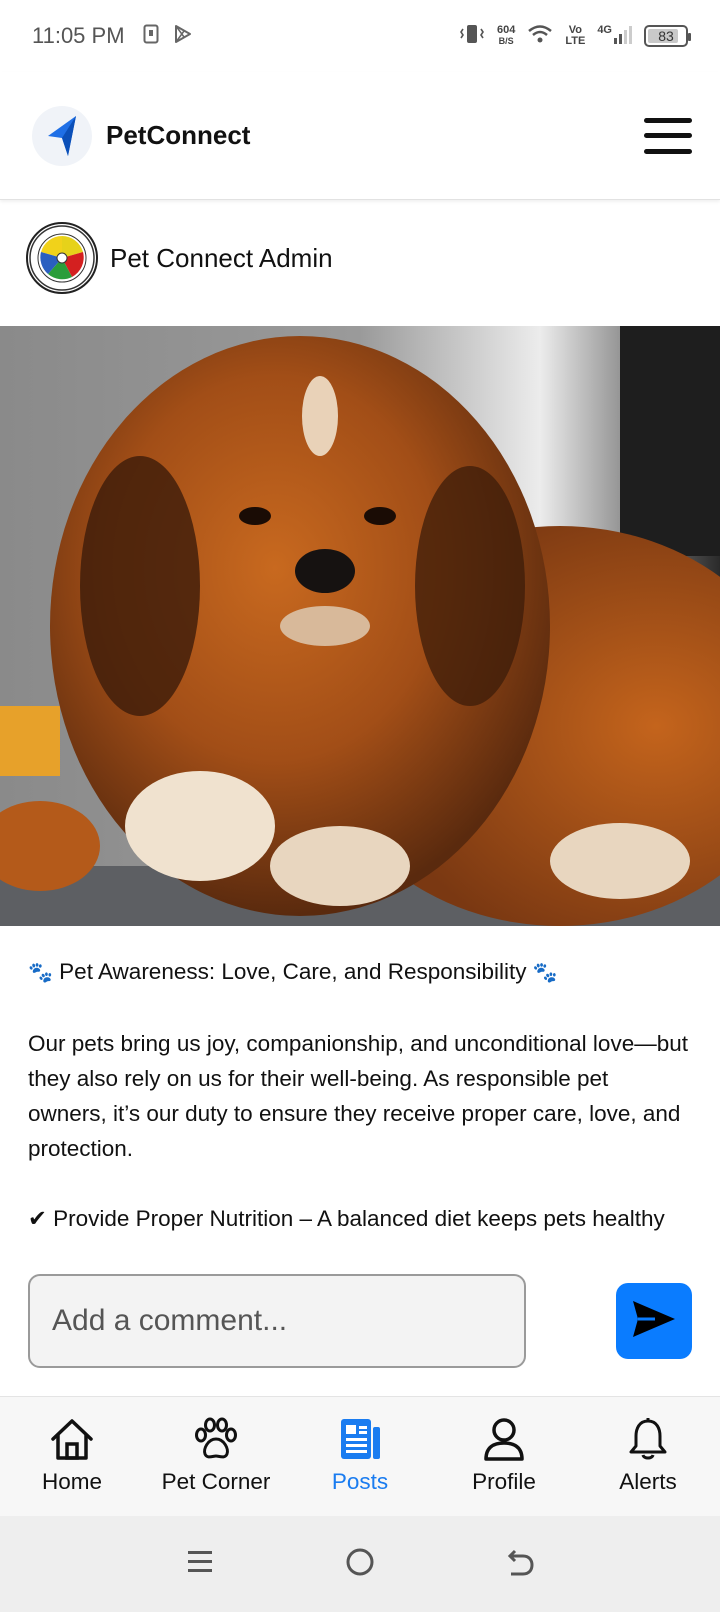  I want to click on author-name: Pet Connect Admin, so click(221, 258).